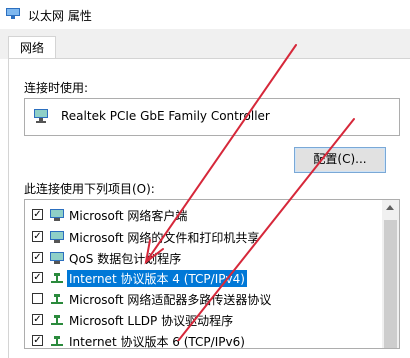 This screenshot has width=410, height=358. Describe the element at coordinates (202, 215) in the screenshot. I see `list-item: ✓ Microsoft 网络客户端` at that location.